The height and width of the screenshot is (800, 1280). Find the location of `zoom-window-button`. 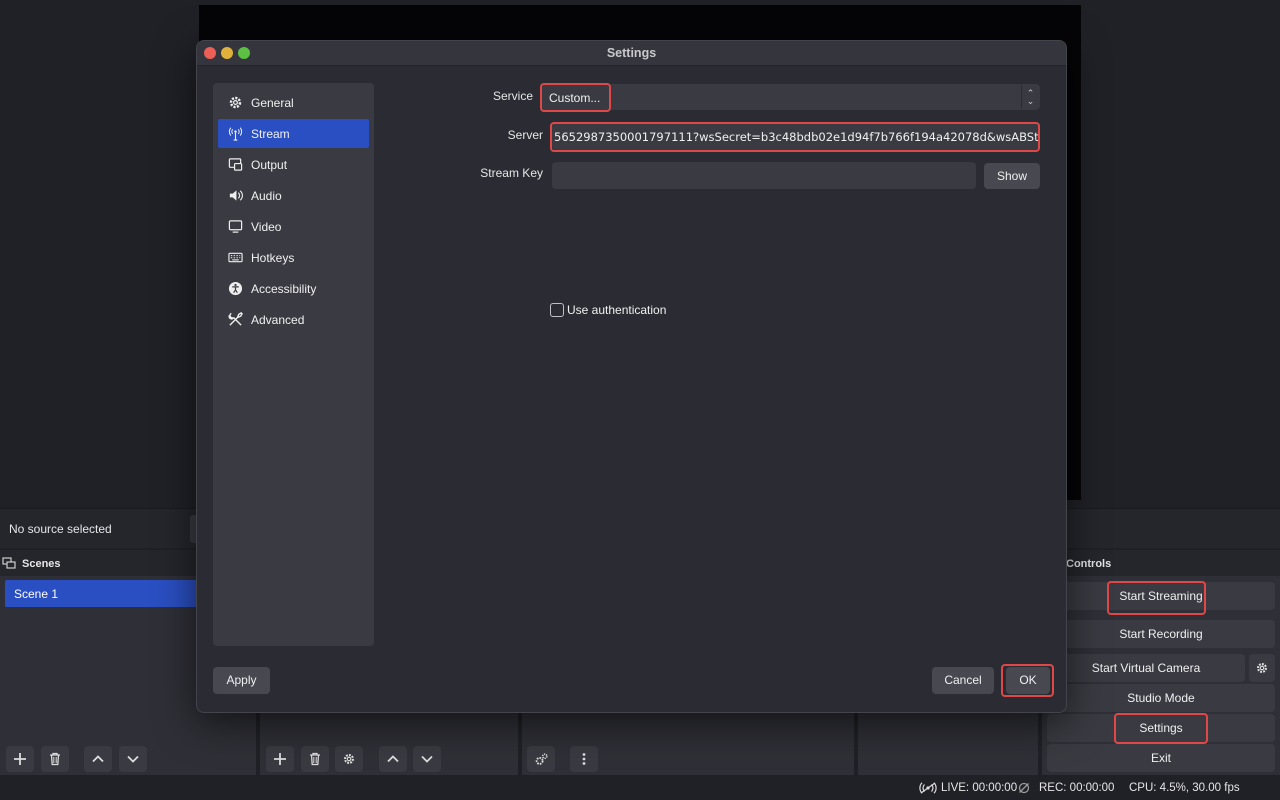

zoom-window-button is located at coordinates (244, 53).